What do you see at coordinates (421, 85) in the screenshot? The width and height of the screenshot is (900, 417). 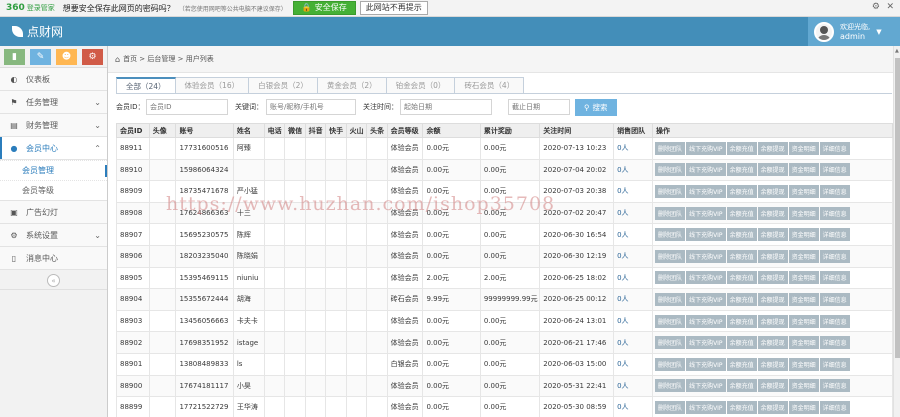 I see `tab-platinum: 铂金会员（0）` at bounding box center [421, 85].